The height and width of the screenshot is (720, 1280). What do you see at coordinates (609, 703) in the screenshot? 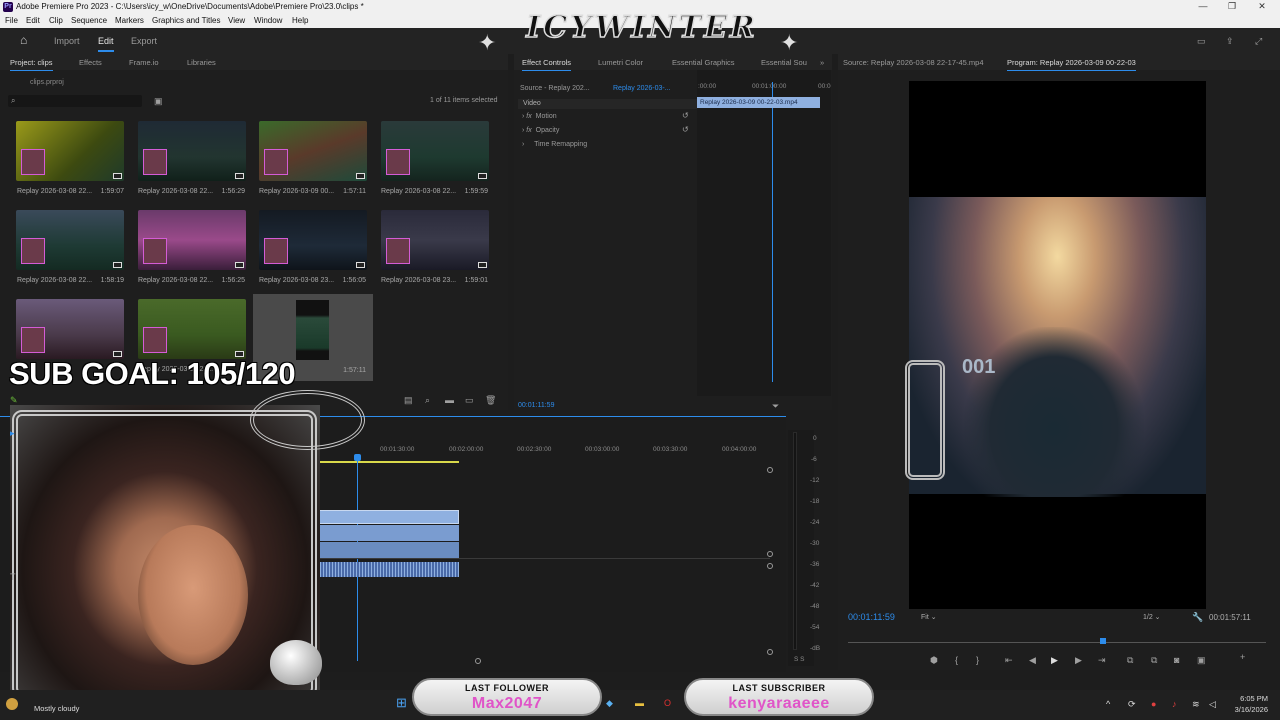
I see `copilot-icon: ◆` at bounding box center [609, 703].